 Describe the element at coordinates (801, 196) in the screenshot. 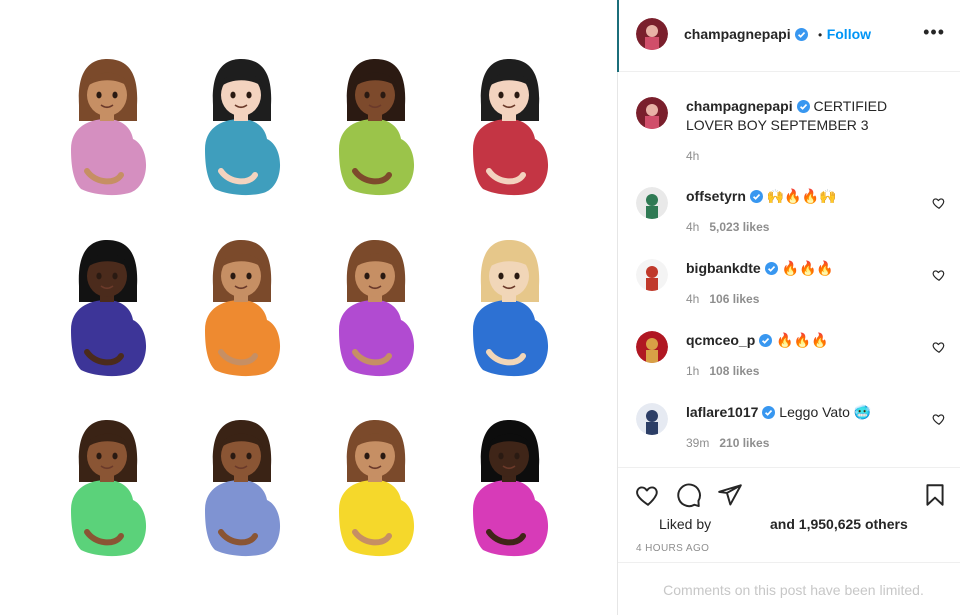

I see `comment-body: 🙌🔥🔥🙌` at that location.